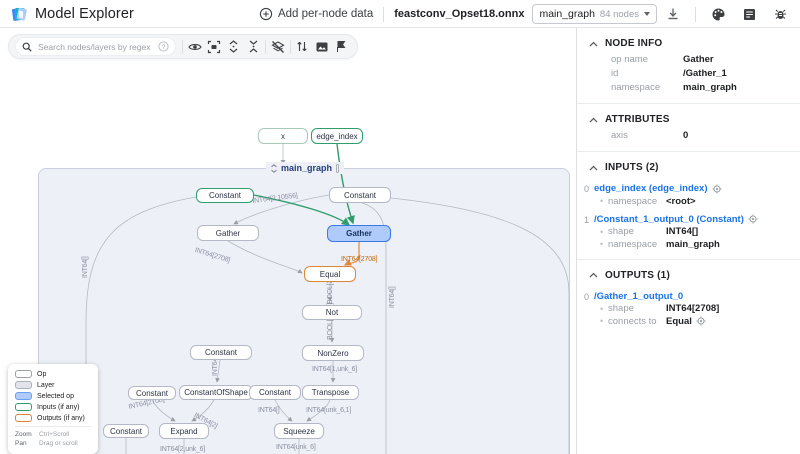 This screenshot has width=800, height=454. I want to click on collapse-layer-icon, so click(274, 168).